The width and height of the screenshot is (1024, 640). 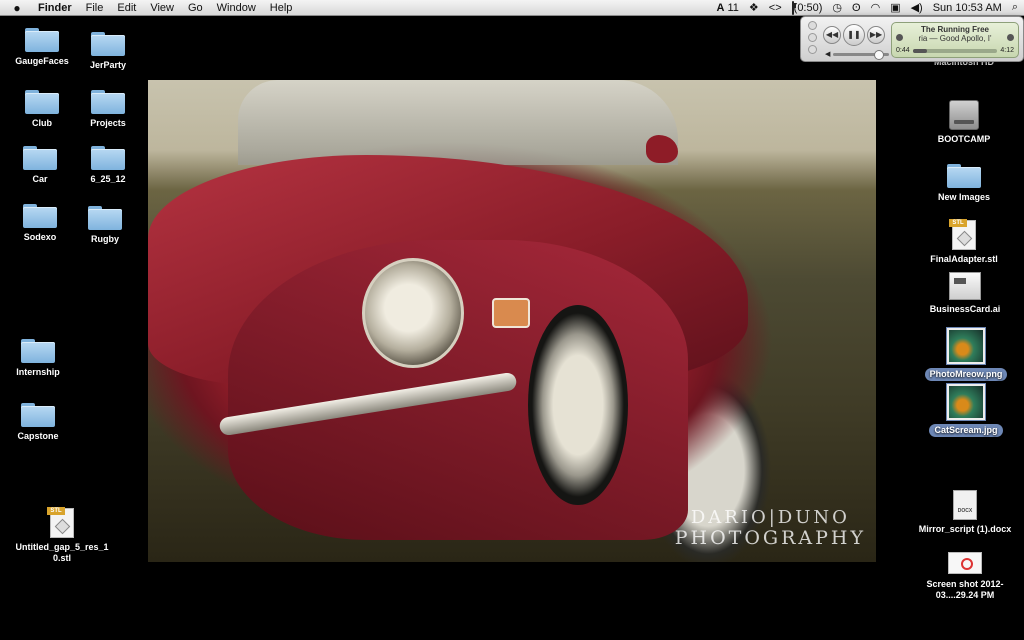 I want to click on bluetooth-icon: ʘ, so click(x=856, y=8).